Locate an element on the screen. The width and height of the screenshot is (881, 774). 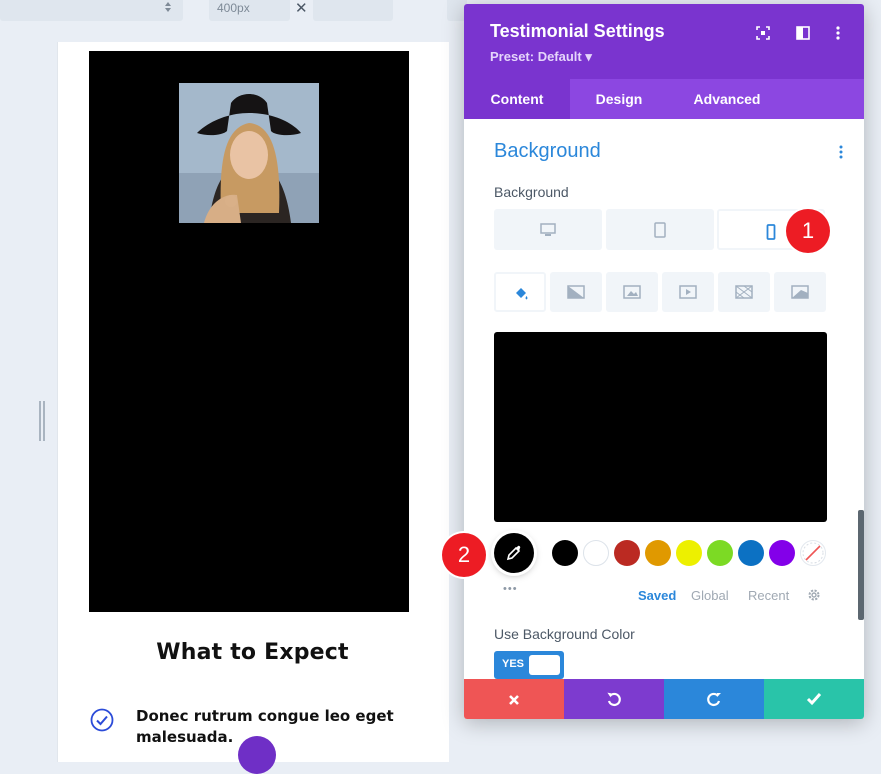
cancel-button is located at coordinates (514, 699).